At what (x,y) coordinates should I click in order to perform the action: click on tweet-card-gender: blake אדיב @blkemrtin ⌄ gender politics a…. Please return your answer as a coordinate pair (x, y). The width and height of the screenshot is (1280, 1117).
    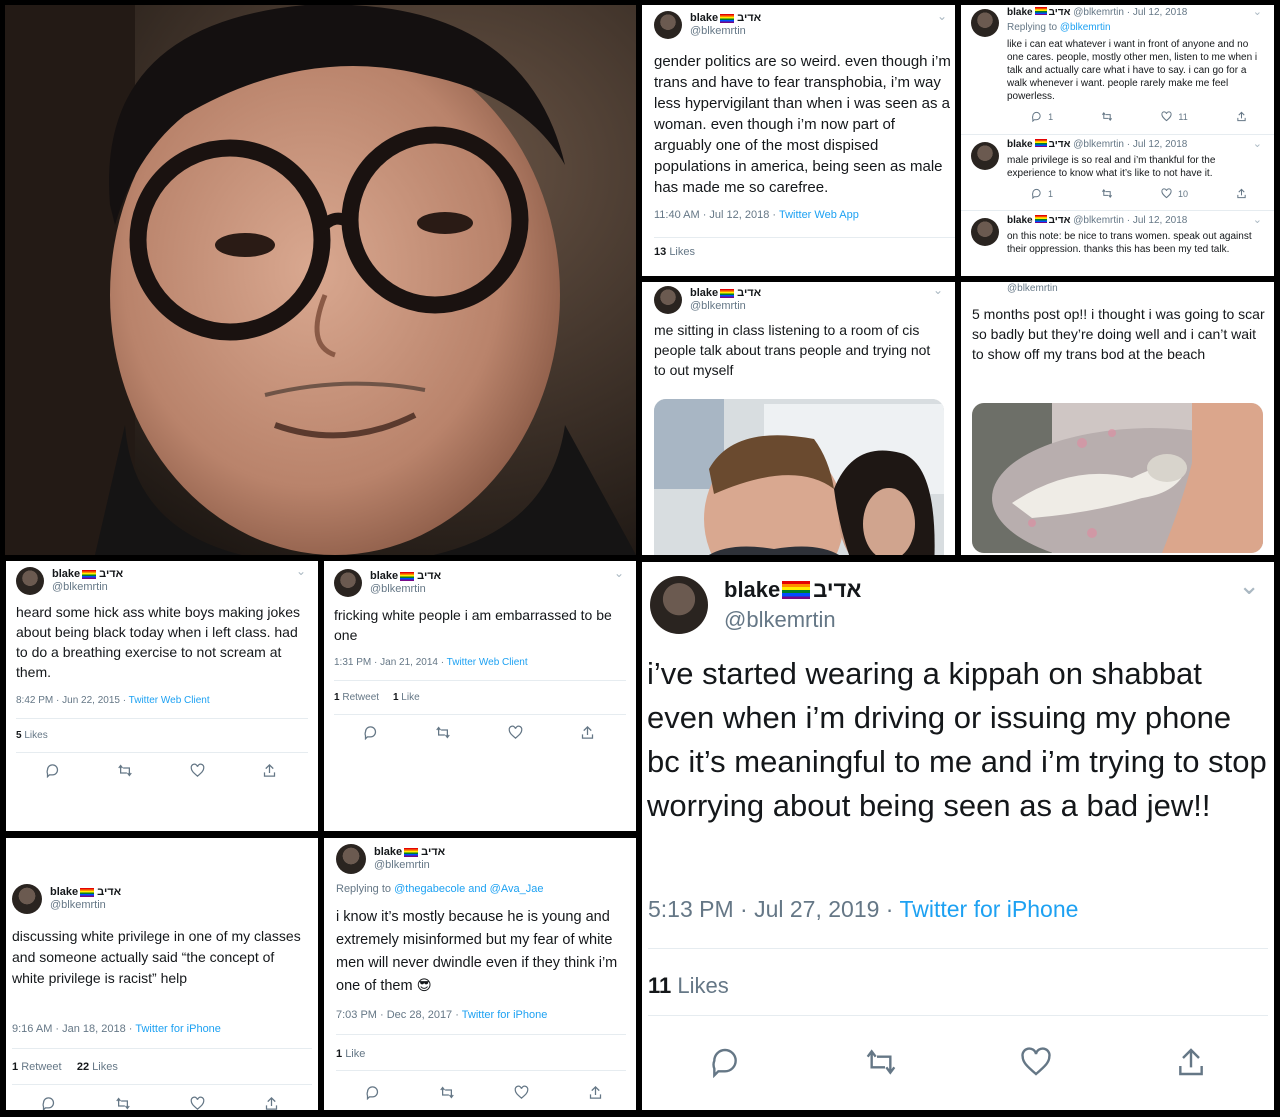
    Looking at the image, I should click on (798, 140).